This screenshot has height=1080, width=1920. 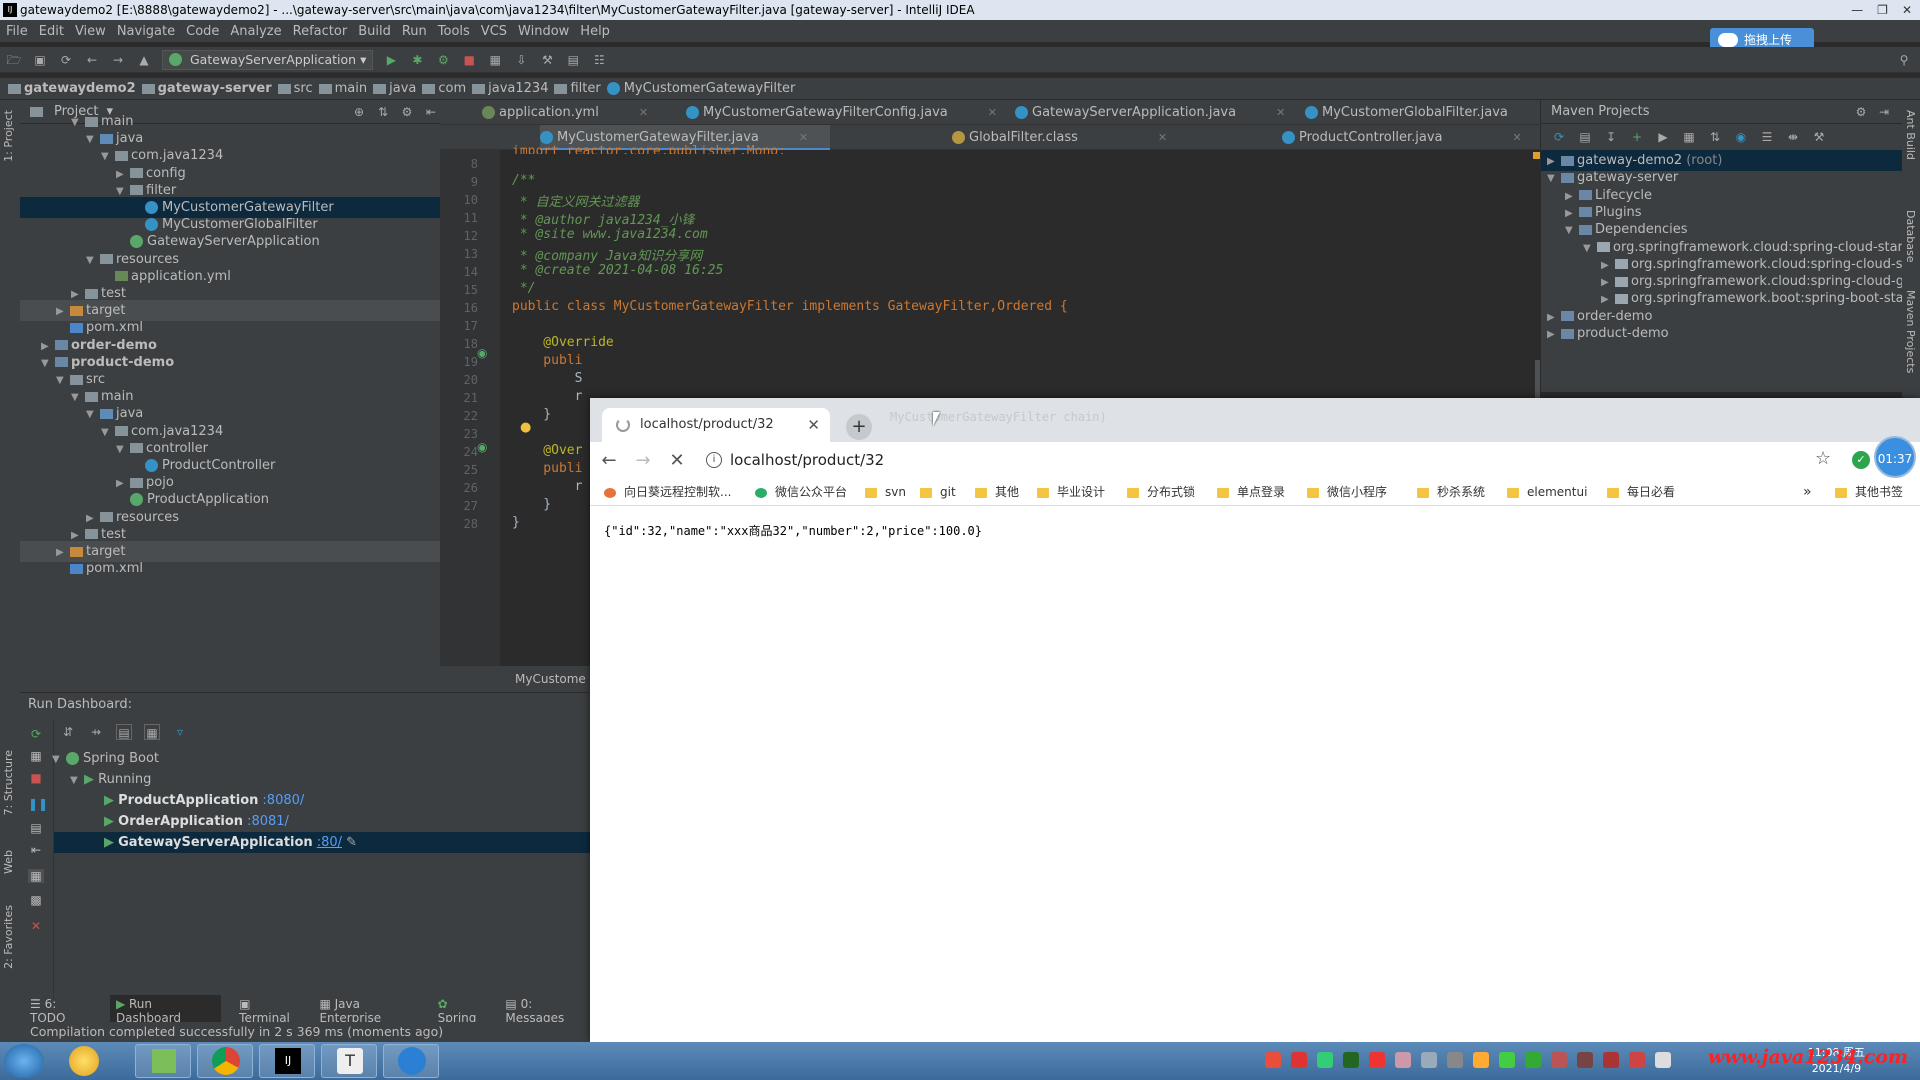 What do you see at coordinates (443, 60) in the screenshot?
I see `coverage-icon: ⚙` at bounding box center [443, 60].